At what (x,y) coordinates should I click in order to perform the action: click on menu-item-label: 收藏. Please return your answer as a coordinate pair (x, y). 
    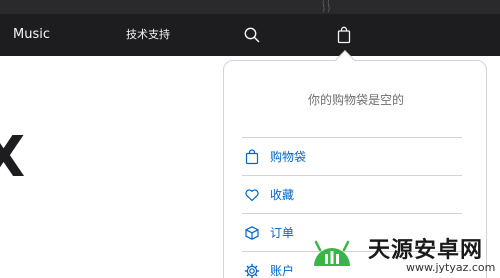
    Looking at the image, I should click on (282, 195).